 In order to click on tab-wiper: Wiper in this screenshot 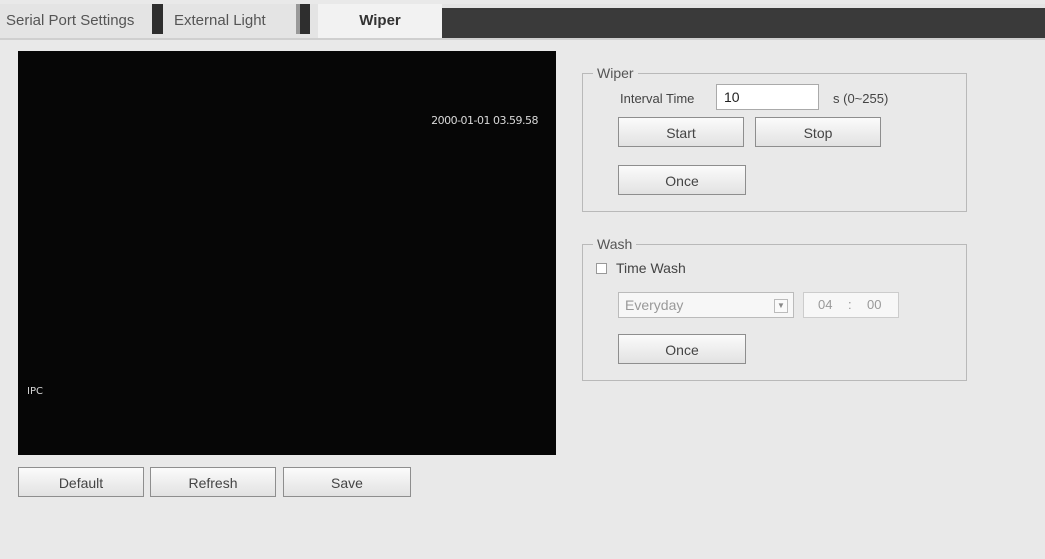, I will do `click(380, 21)`.